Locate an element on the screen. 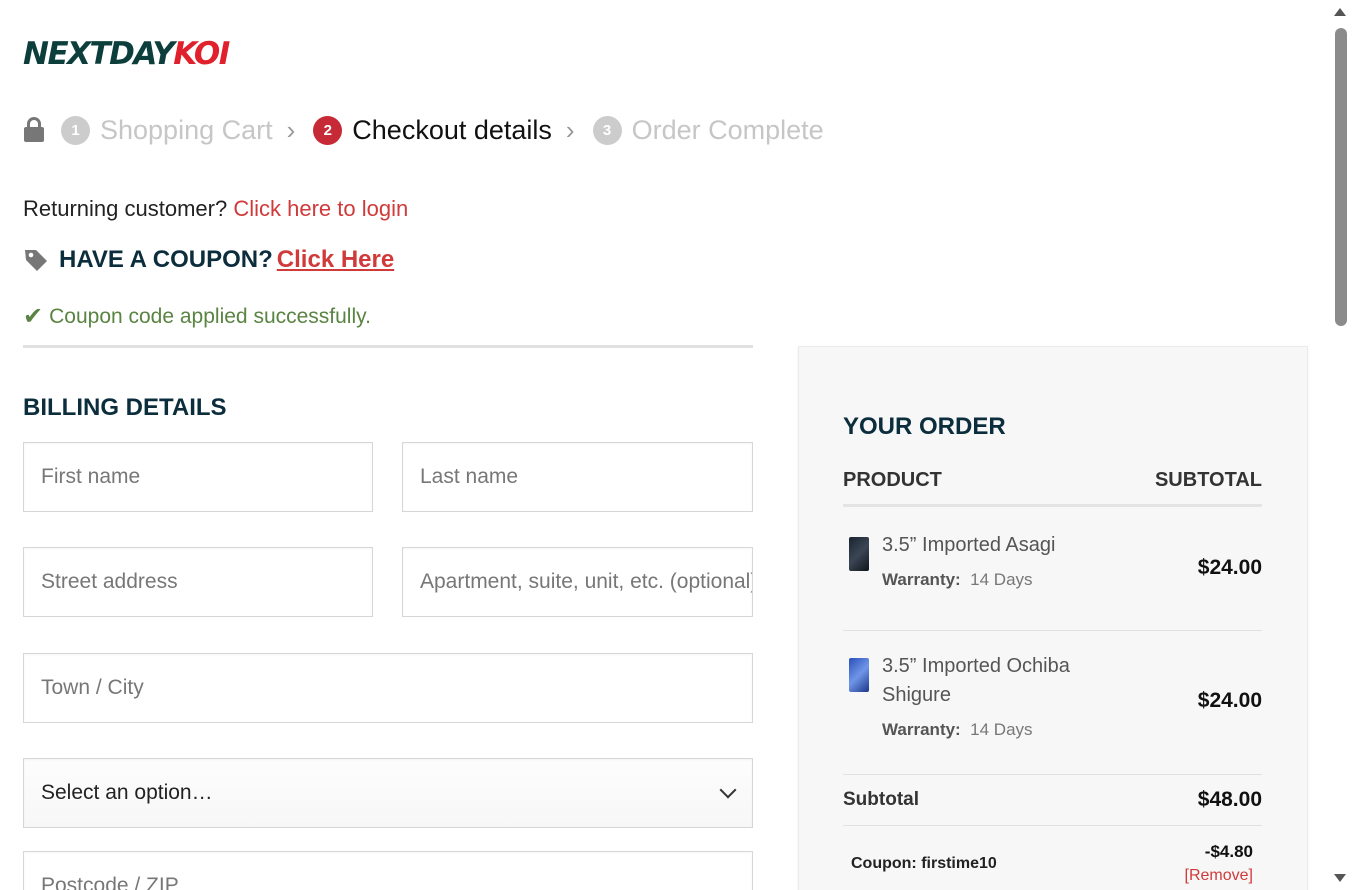 This screenshot has width=1352, height=890. town-city-field: Town / City is located at coordinates (388, 688).